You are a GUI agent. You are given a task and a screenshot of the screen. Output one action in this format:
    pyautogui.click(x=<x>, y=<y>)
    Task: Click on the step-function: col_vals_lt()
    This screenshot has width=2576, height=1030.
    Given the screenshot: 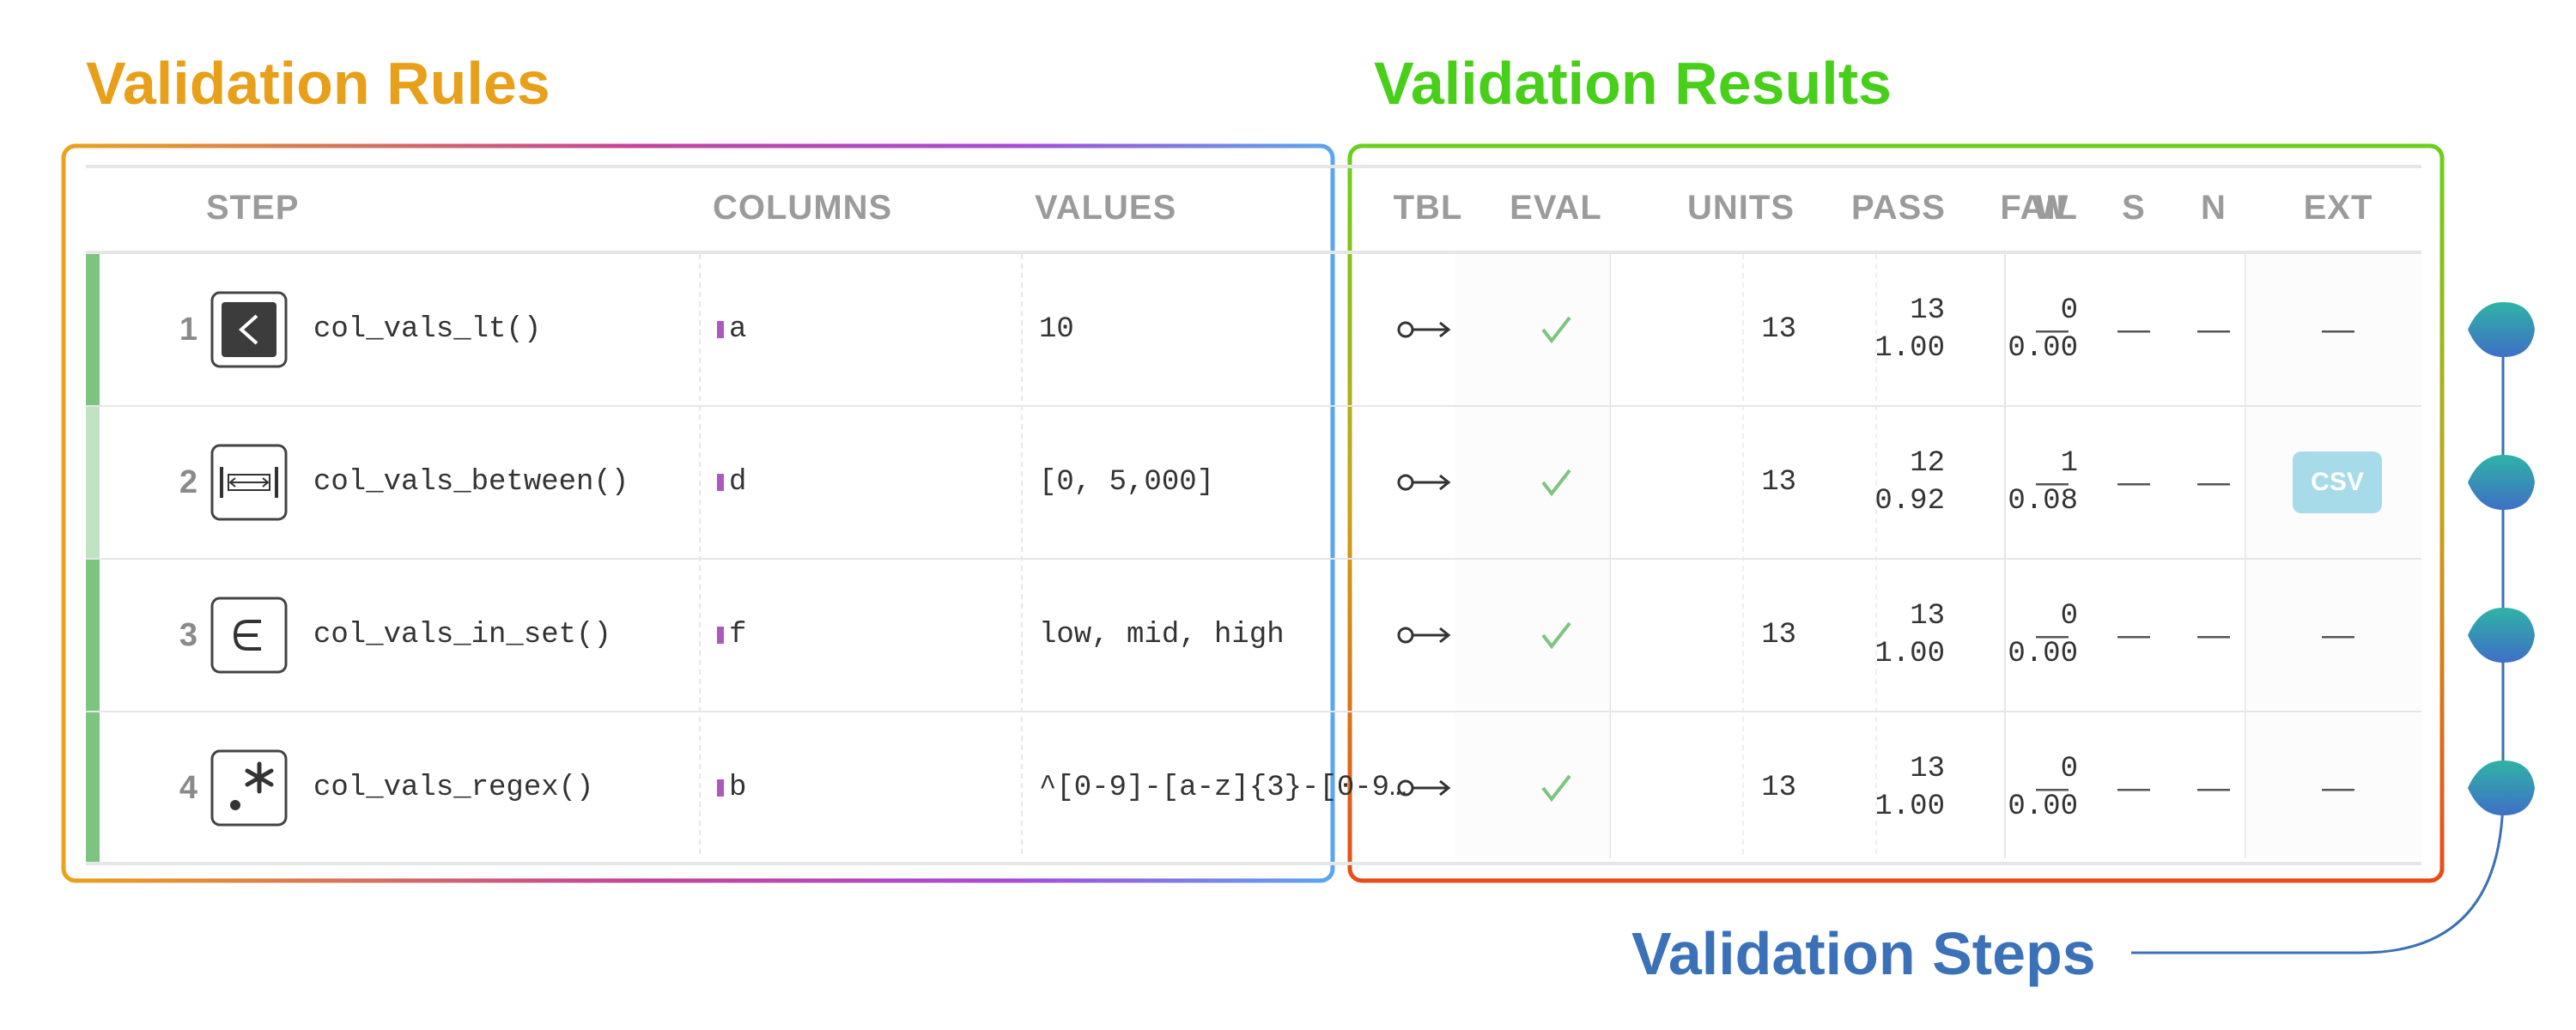 What is the action you would take?
    pyautogui.click(x=428, y=329)
    